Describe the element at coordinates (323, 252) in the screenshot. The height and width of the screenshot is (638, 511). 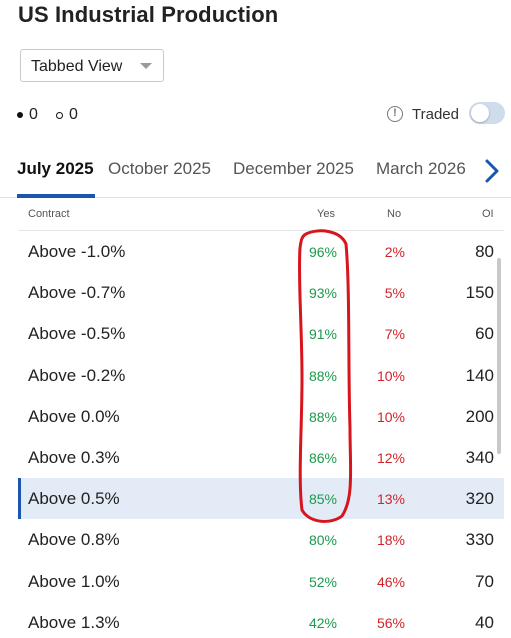
I see `yes-price-cell: 96%` at that location.